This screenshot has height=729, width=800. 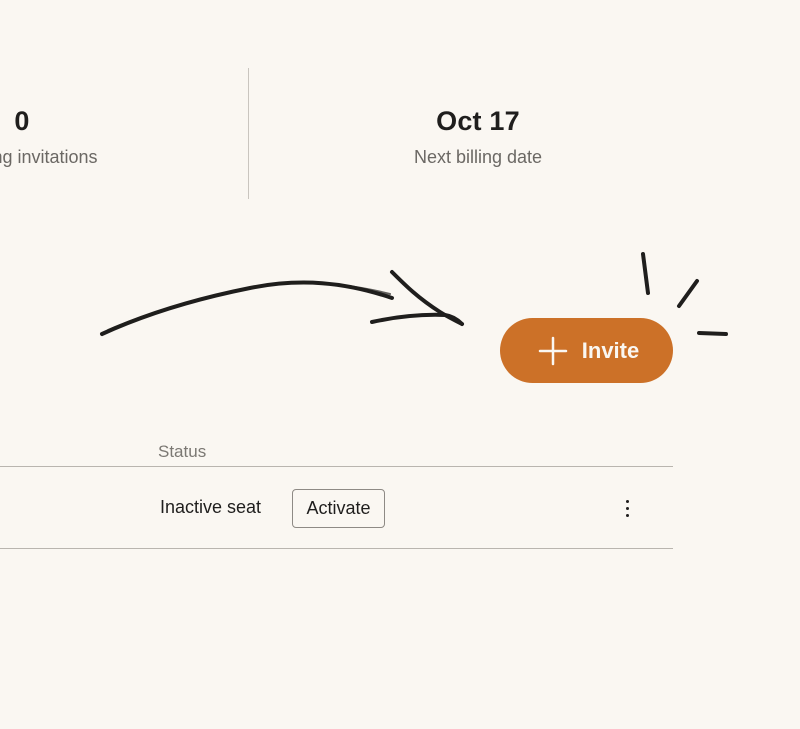 What do you see at coordinates (553, 350) in the screenshot?
I see `plus-icon` at bounding box center [553, 350].